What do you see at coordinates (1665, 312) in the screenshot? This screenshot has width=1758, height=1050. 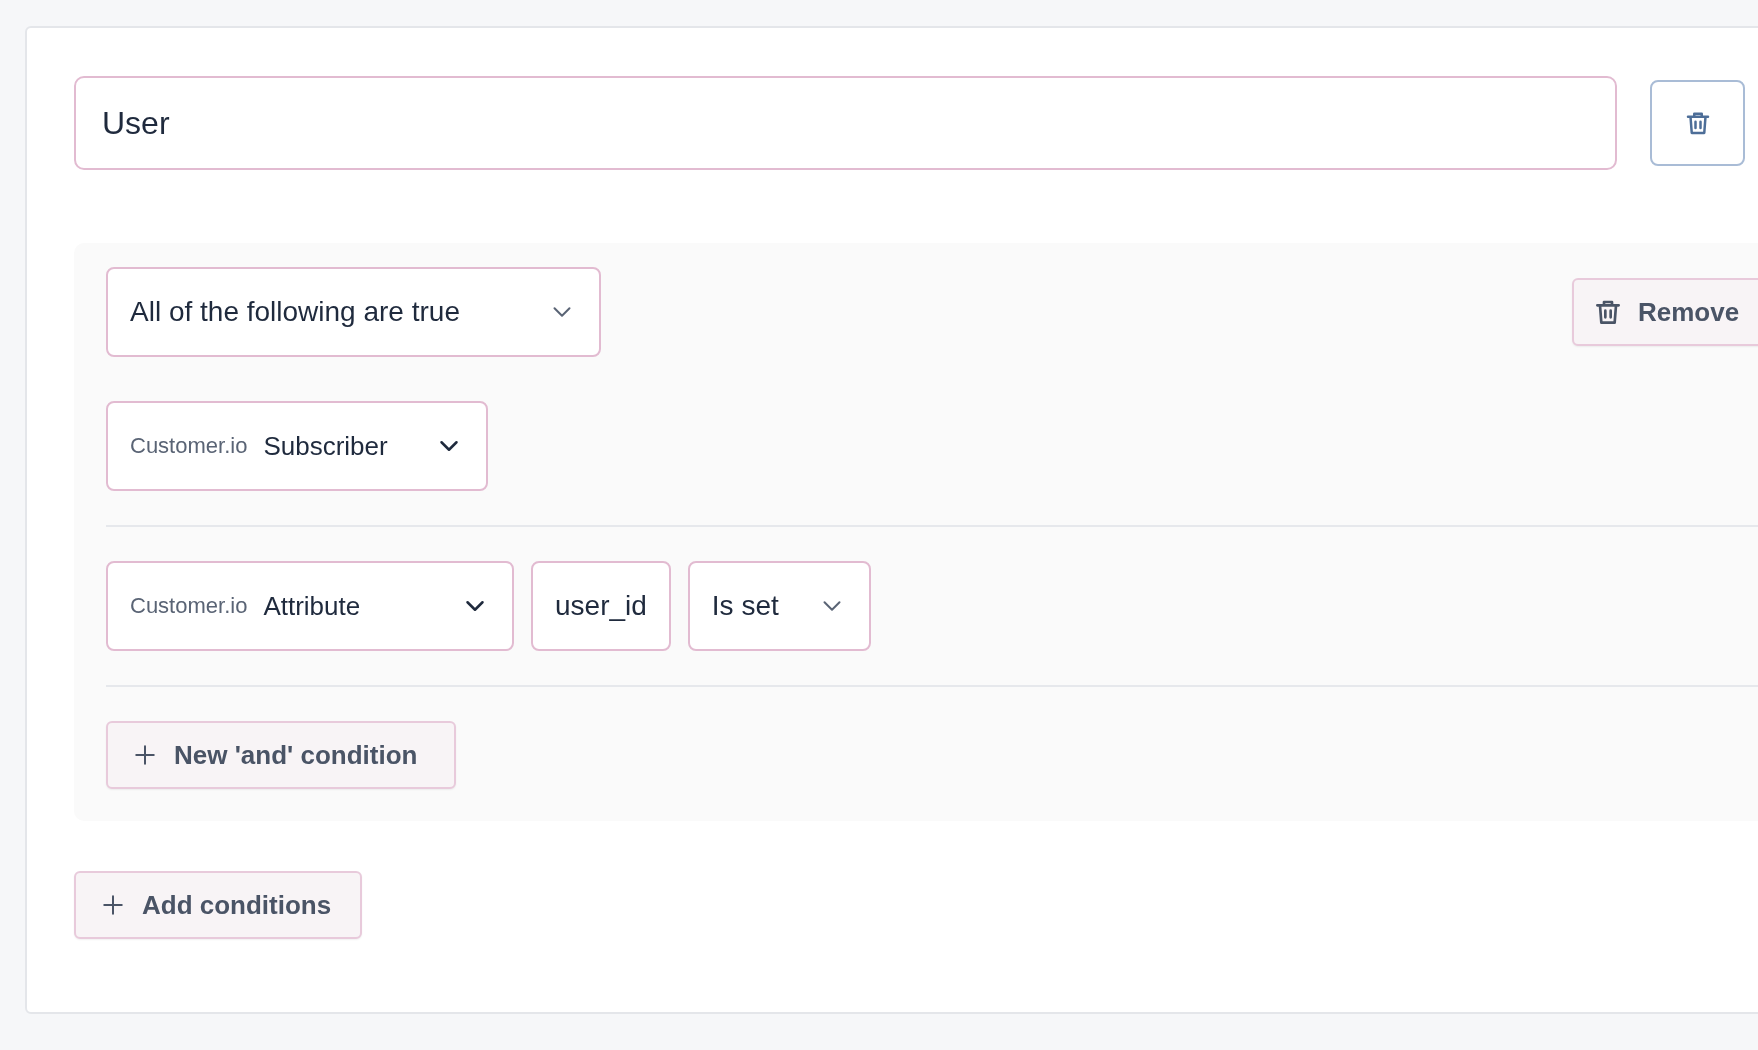 I see `remove-button: Remove` at bounding box center [1665, 312].